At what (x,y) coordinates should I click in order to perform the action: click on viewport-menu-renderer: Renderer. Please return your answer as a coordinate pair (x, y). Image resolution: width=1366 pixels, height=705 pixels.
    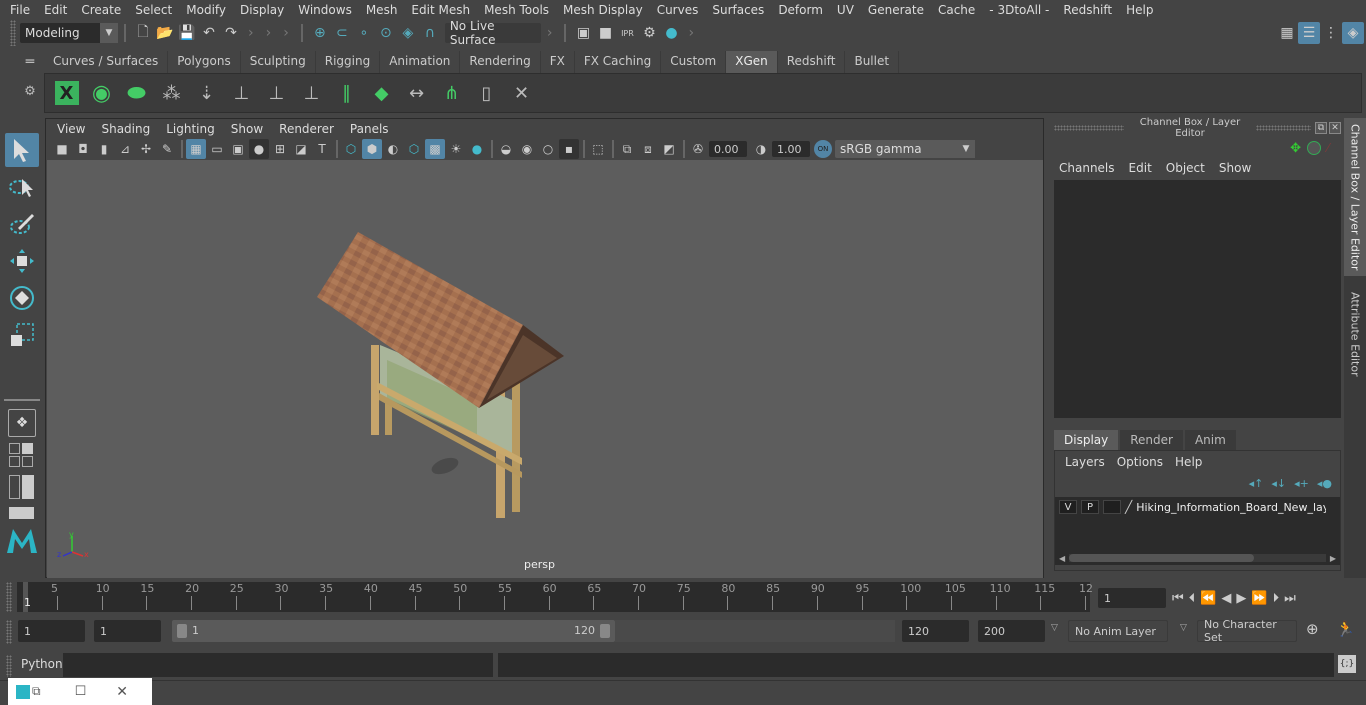
    Looking at the image, I should click on (306, 129).